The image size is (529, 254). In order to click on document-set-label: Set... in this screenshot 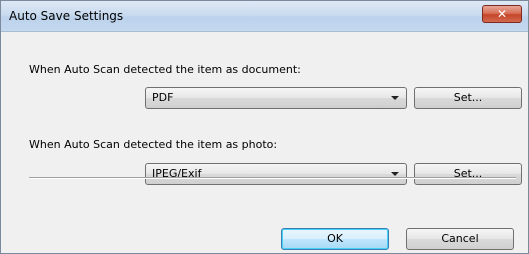, I will do `click(468, 97)`.